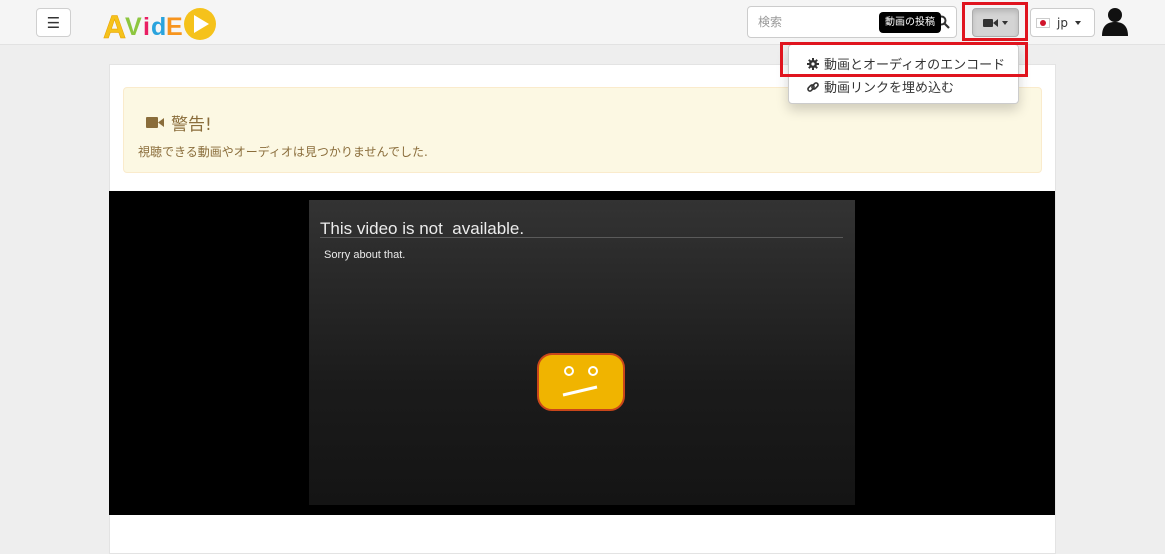 The height and width of the screenshot is (554, 1165). I want to click on menu-item-encode: 動画とオーディオのエンコード, so click(903, 63).